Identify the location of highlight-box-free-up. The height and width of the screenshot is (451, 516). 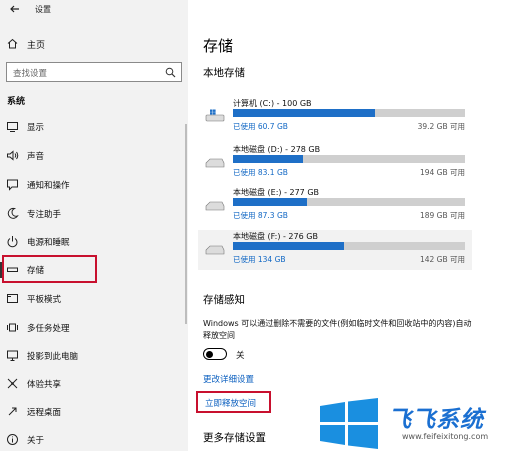
(233, 402).